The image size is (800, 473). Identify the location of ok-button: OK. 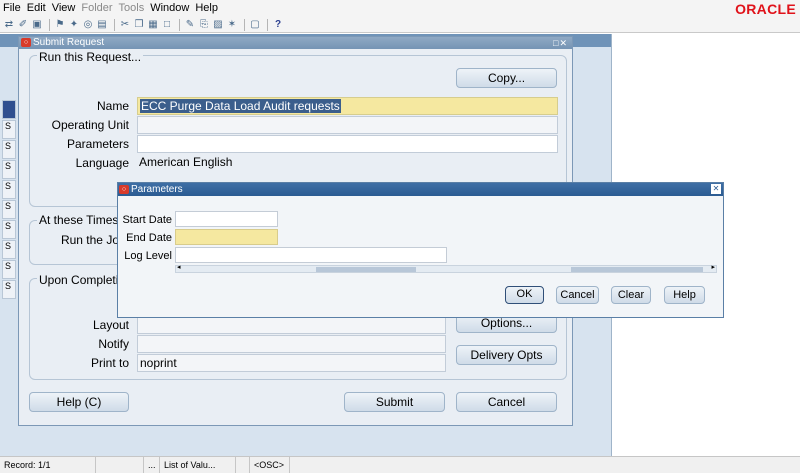
(524, 295).